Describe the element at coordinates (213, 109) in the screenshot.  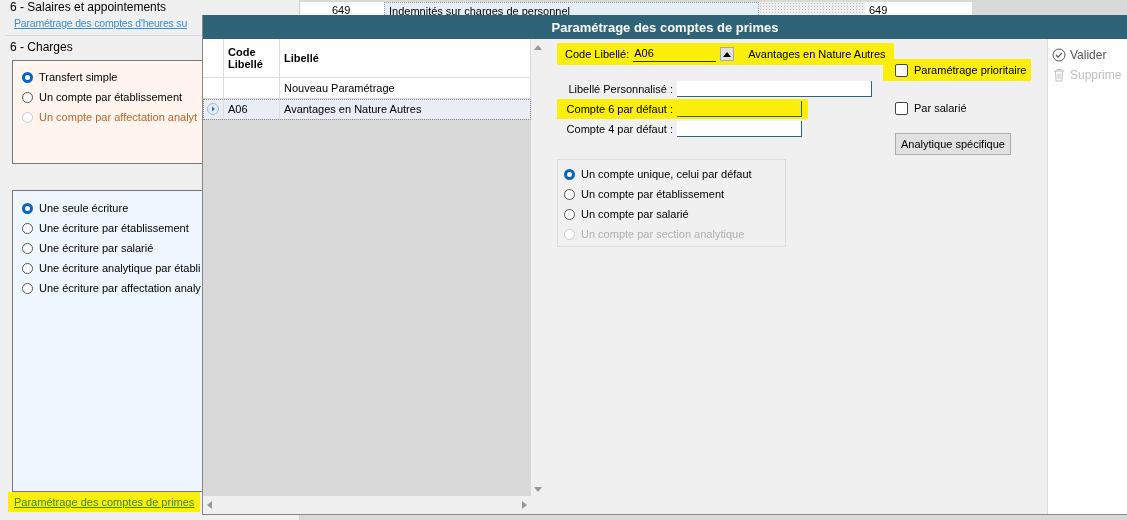
I see `row-indicator-icon` at that location.